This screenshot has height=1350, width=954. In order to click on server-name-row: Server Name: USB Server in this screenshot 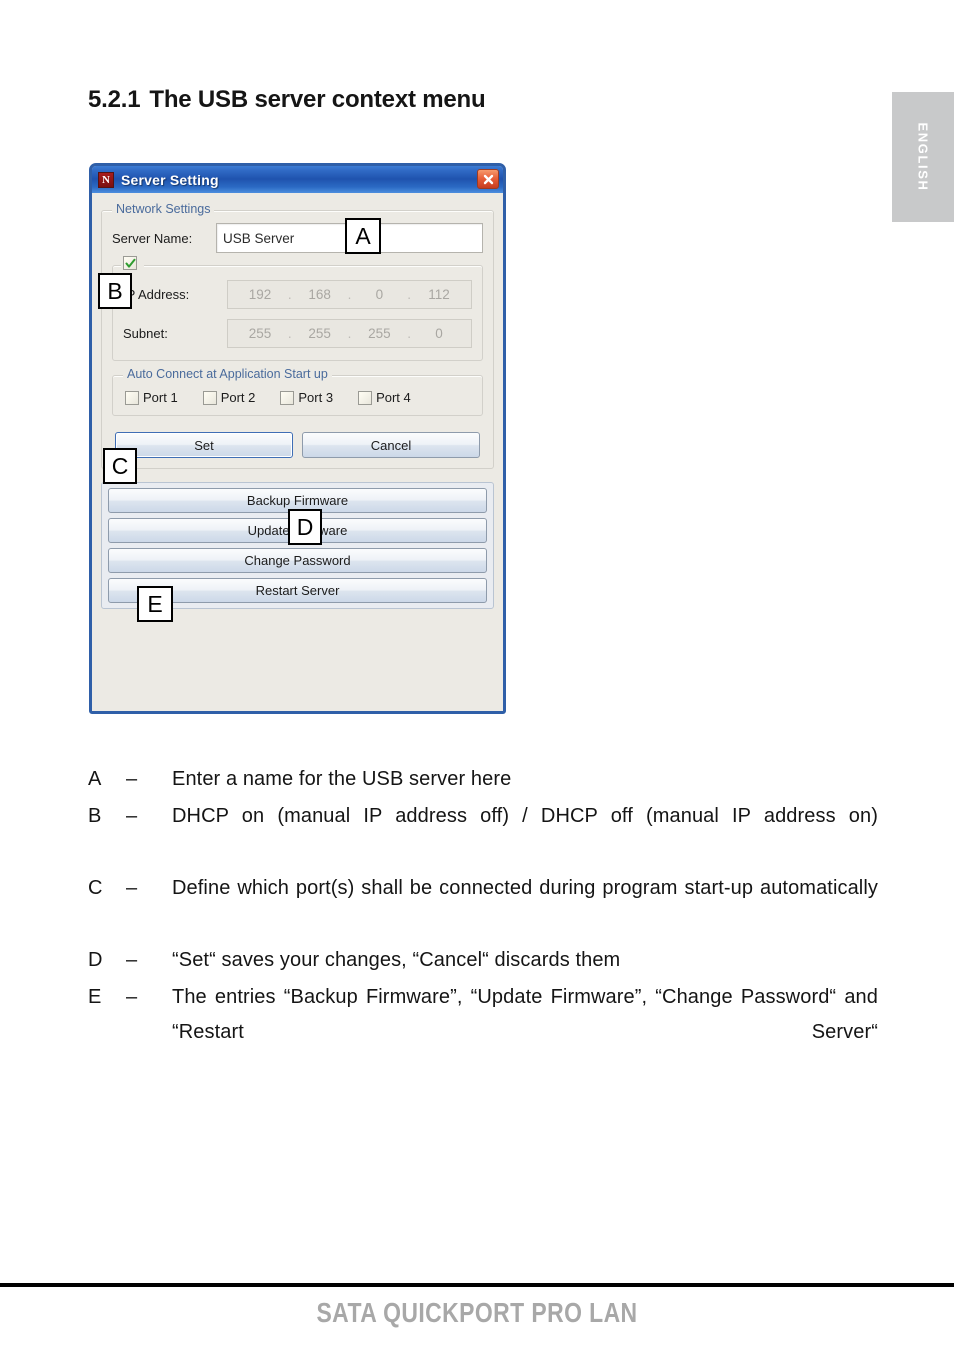, I will do `click(297, 238)`.